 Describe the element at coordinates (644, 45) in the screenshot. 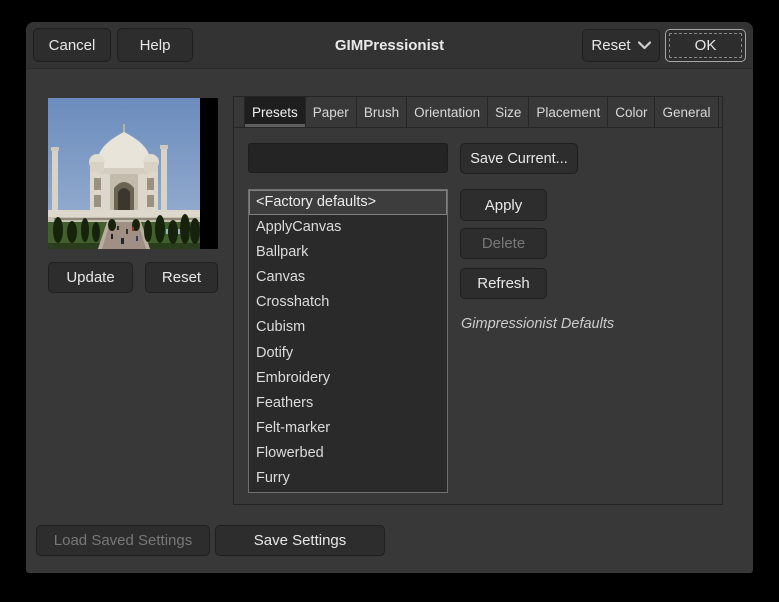

I see `chevron-down-icon` at that location.